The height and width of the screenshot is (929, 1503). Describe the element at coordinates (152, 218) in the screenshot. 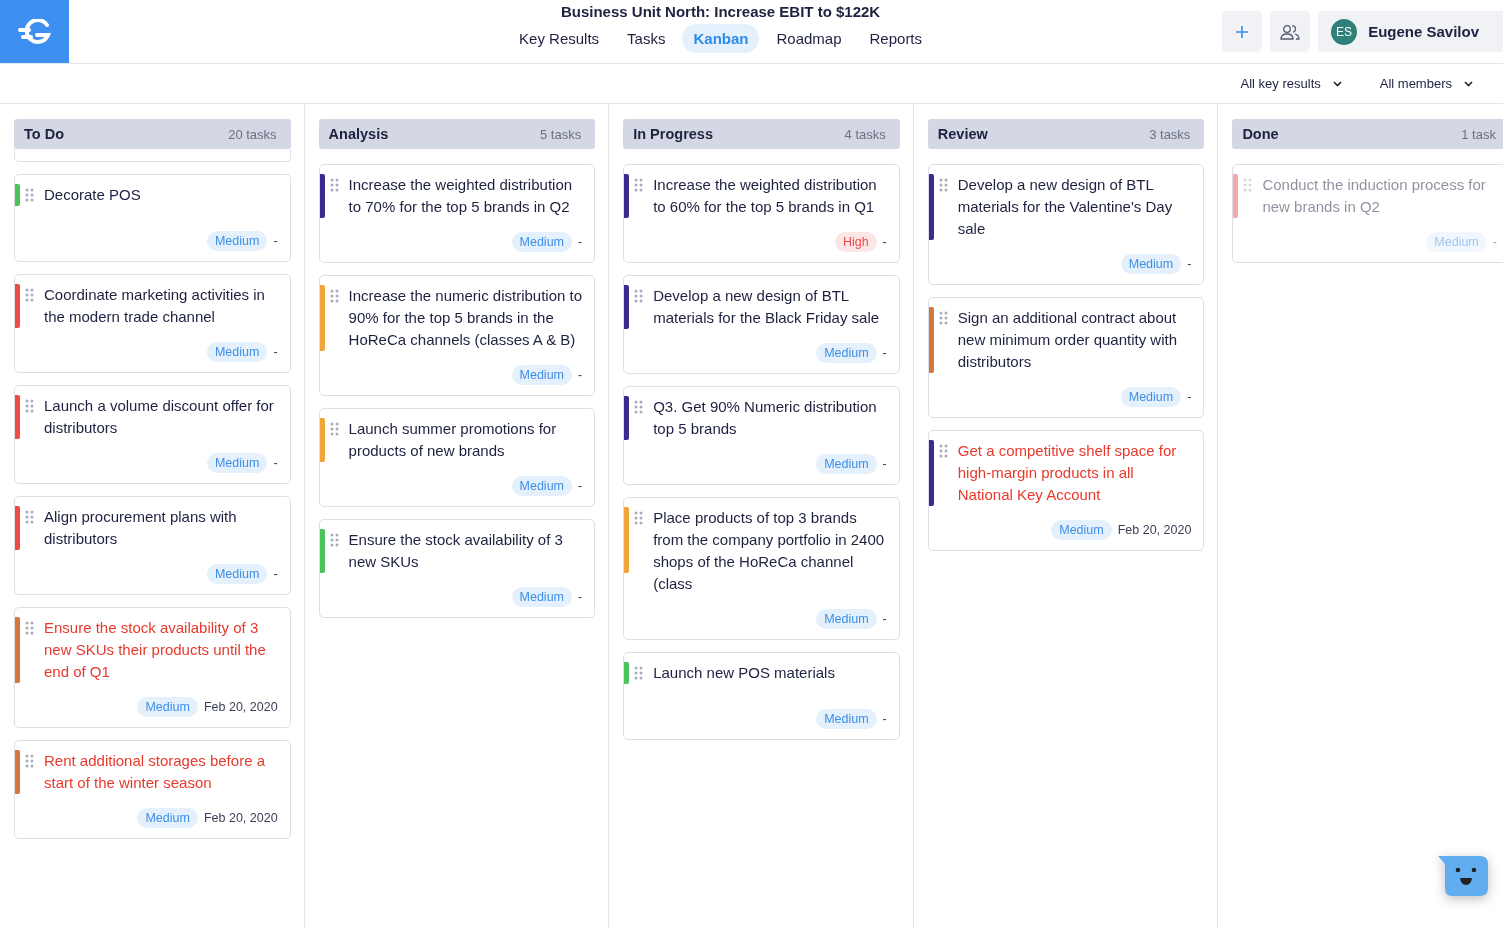

I see `task-card: Decorate POS Medium -` at that location.